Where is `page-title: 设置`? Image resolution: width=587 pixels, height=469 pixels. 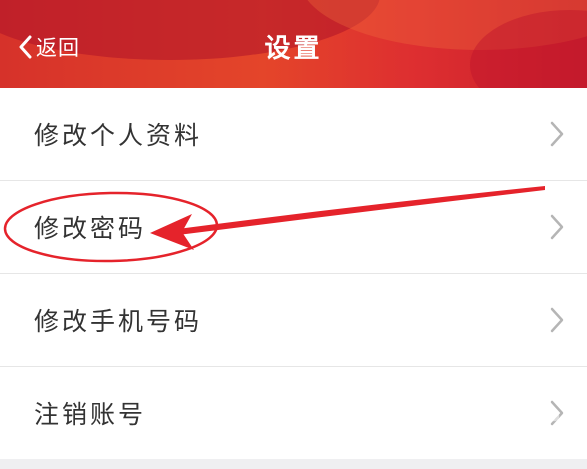
page-title: 设置 is located at coordinates (293, 49).